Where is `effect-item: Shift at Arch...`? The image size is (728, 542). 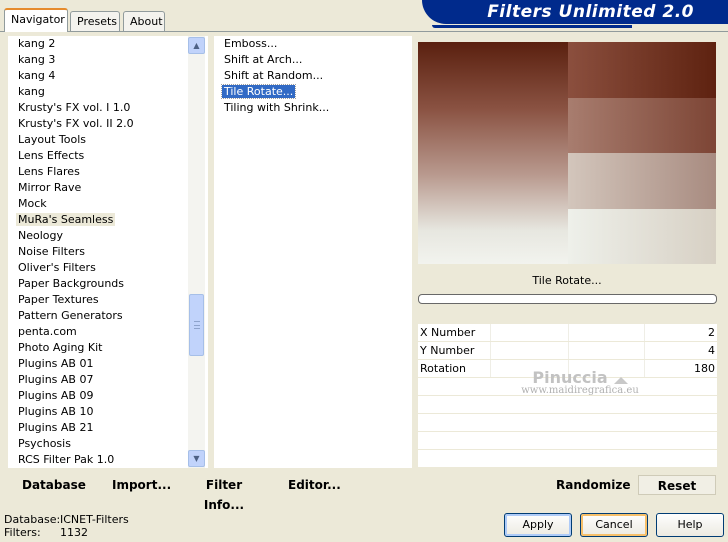 effect-item: Shift at Arch... is located at coordinates (313, 60).